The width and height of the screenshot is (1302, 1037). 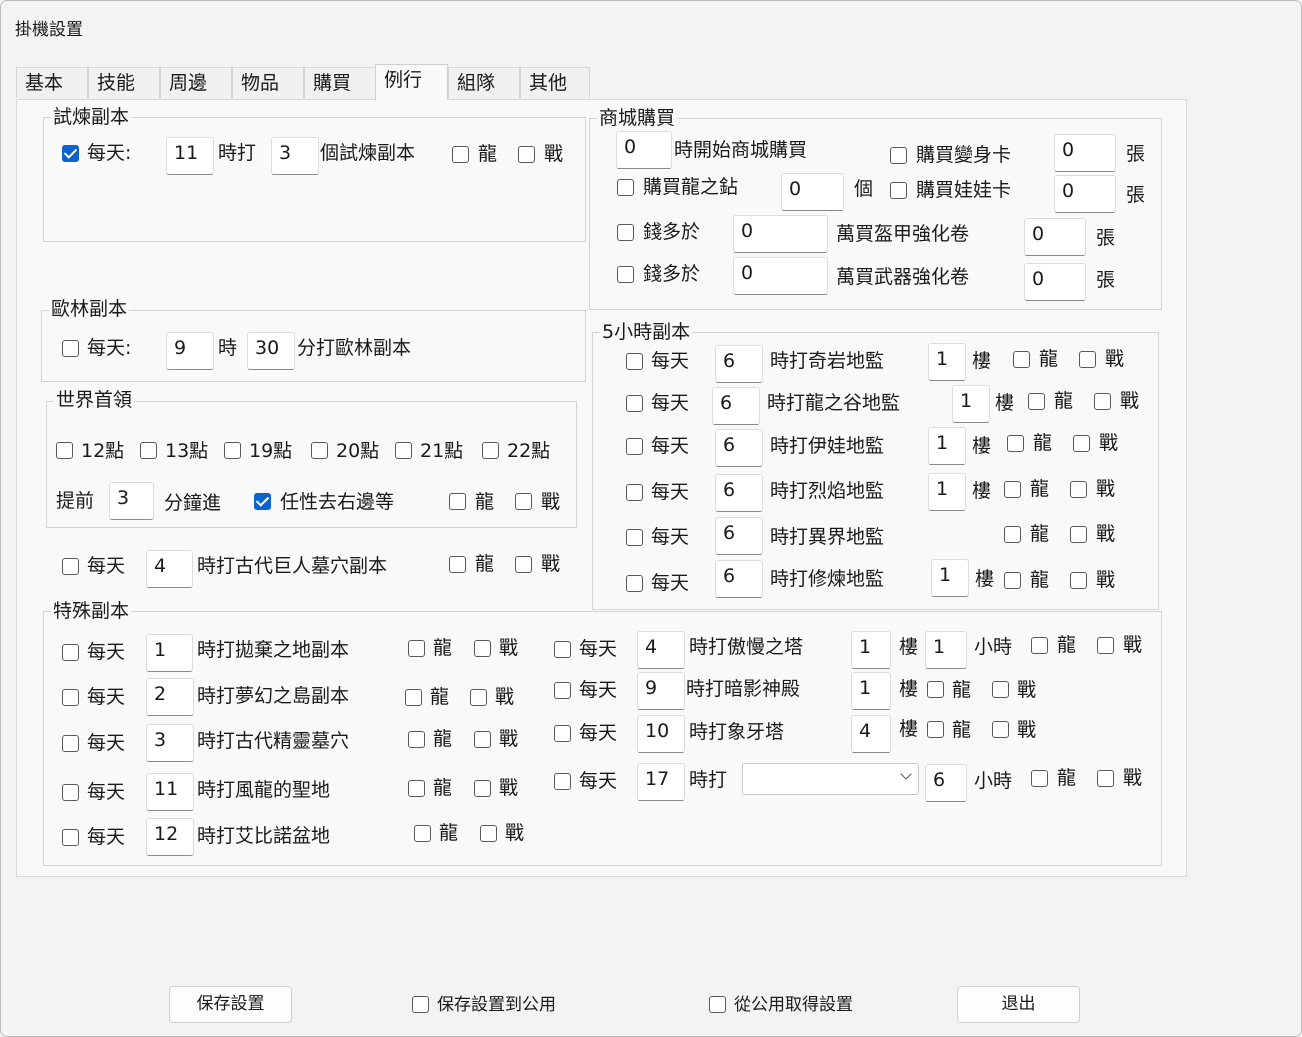 I want to click on tab-purchase: 購買, so click(x=340, y=82).